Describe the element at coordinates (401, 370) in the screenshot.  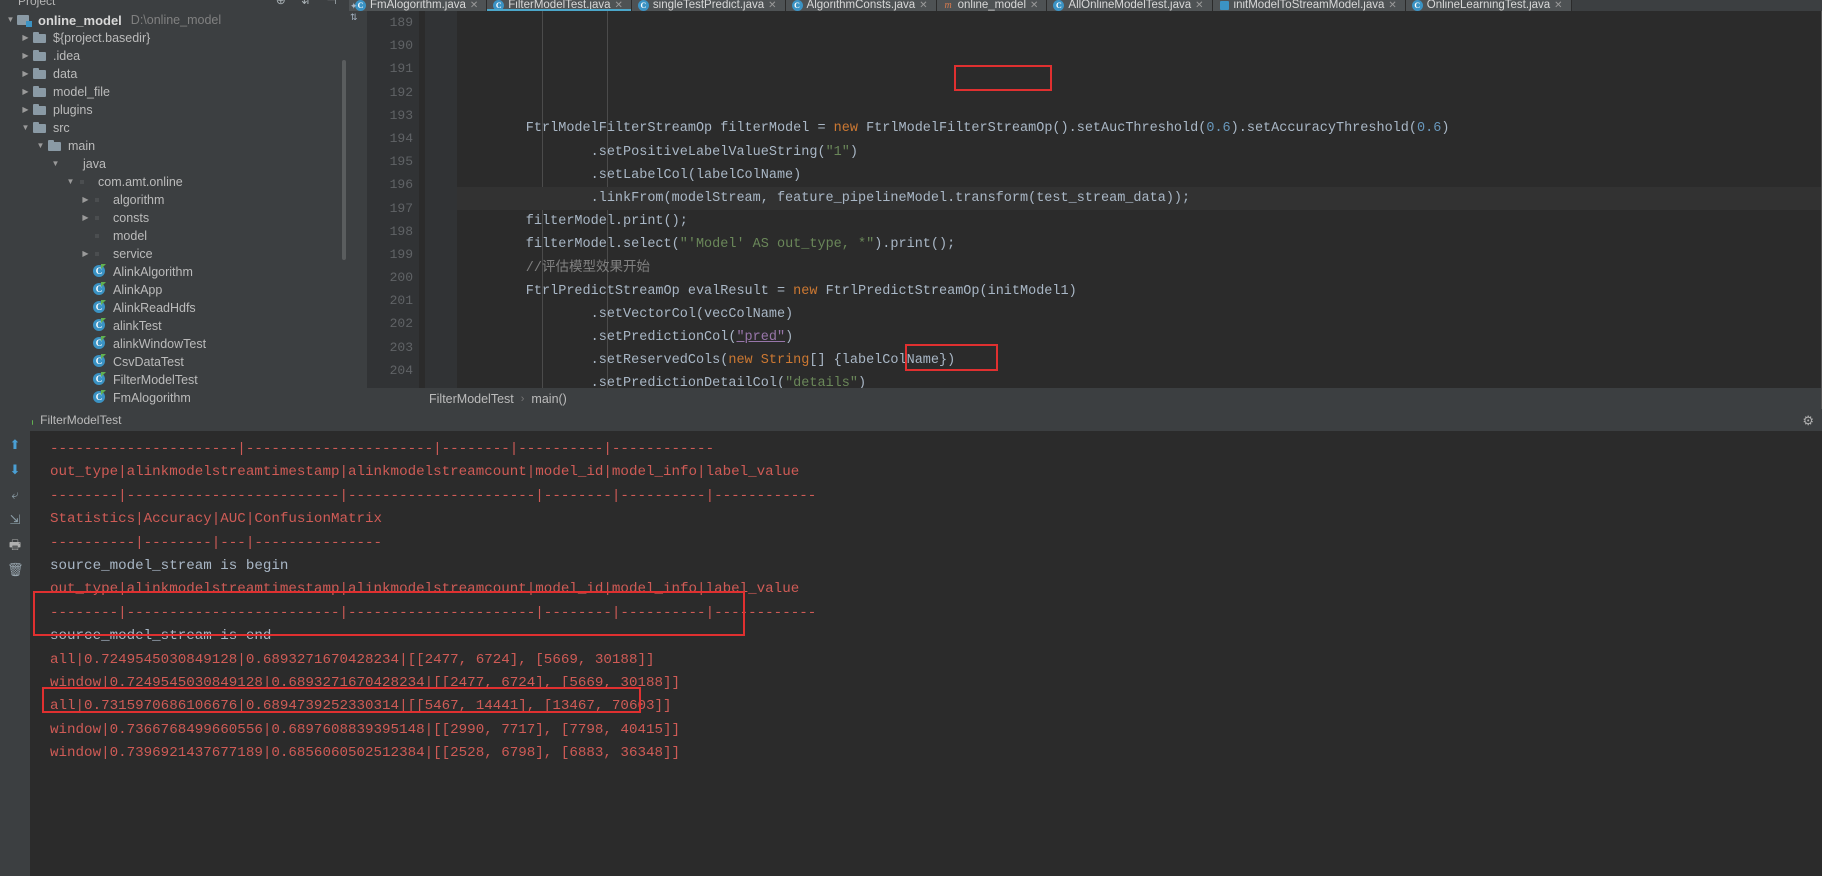
I see `line-number: 204` at that location.